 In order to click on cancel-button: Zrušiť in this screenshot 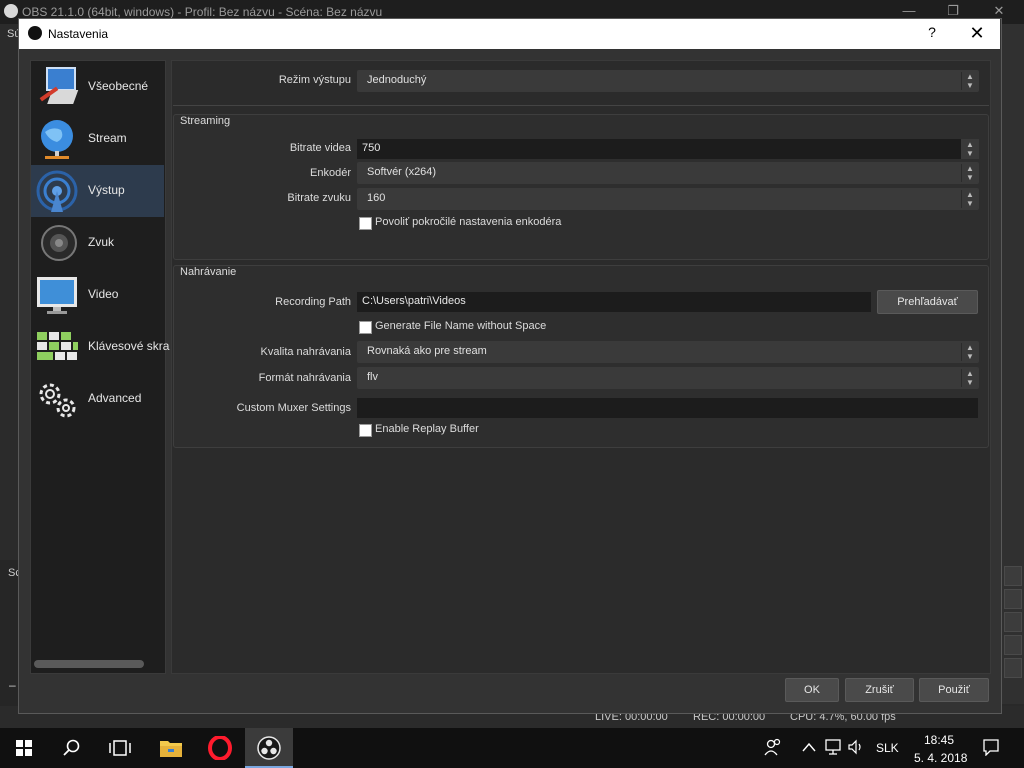, I will do `click(879, 690)`.